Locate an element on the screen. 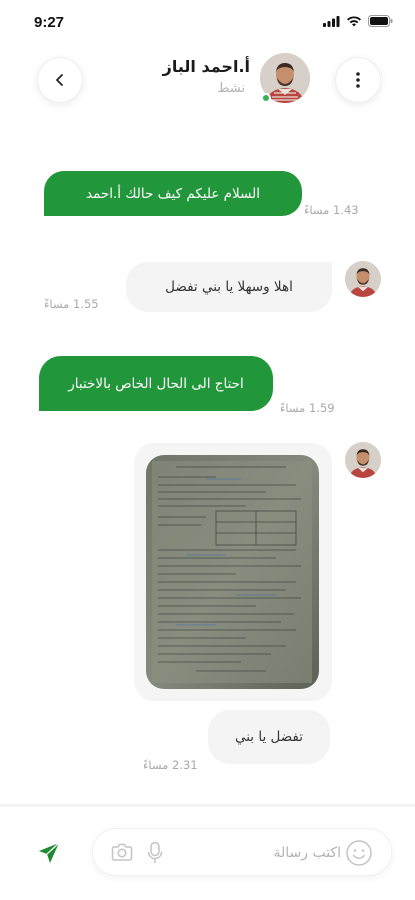 The width and height of the screenshot is (415, 900). outgoing-message-bubble: السلام عليكم كيف حالك أ.احمد is located at coordinates (173, 193).